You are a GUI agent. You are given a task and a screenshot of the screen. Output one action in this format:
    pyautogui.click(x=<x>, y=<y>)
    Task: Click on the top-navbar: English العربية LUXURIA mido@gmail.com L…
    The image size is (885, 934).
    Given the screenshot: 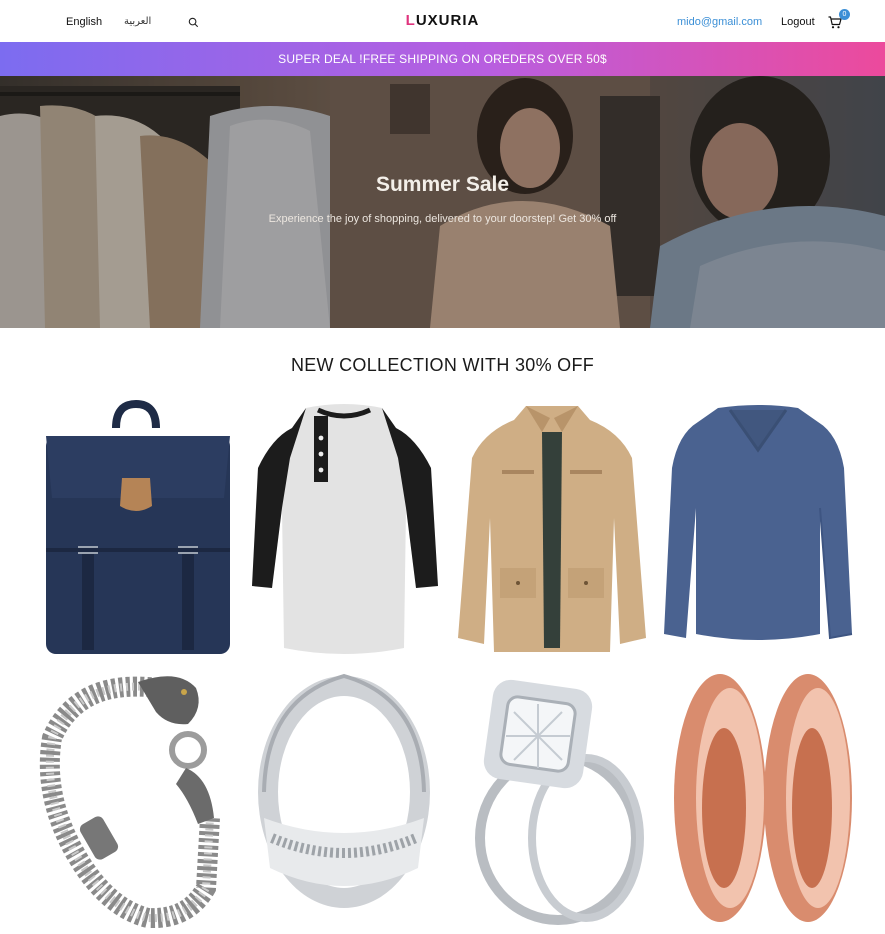 What is the action you would take?
    pyautogui.click(x=442, y=21)
    